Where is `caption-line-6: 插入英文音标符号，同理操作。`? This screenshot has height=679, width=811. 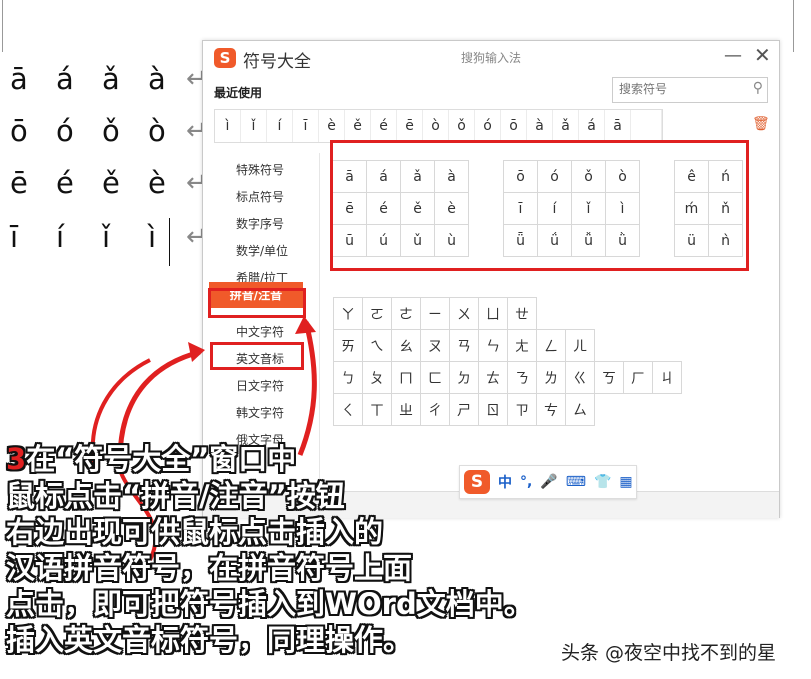 caption-line-6: 插入英文音标符号，同理操作。 is located at coordinates (209, 640).